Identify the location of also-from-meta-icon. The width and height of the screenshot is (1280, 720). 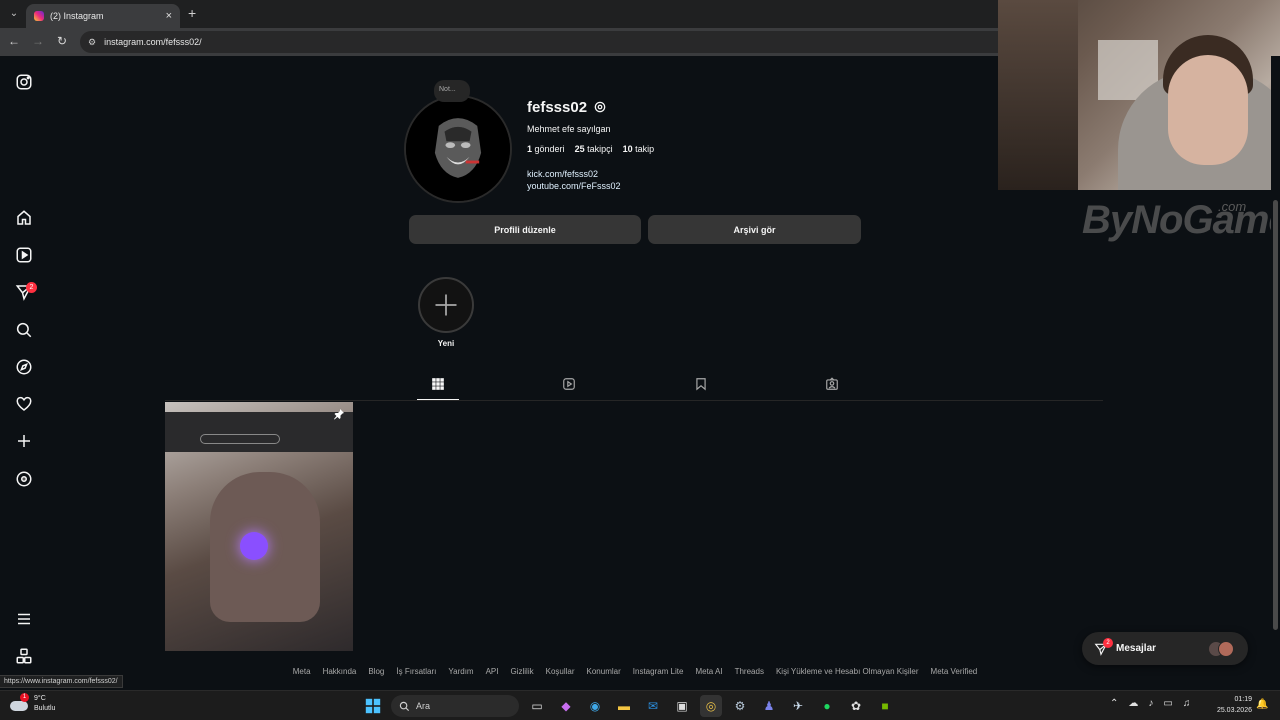
(24, 656).